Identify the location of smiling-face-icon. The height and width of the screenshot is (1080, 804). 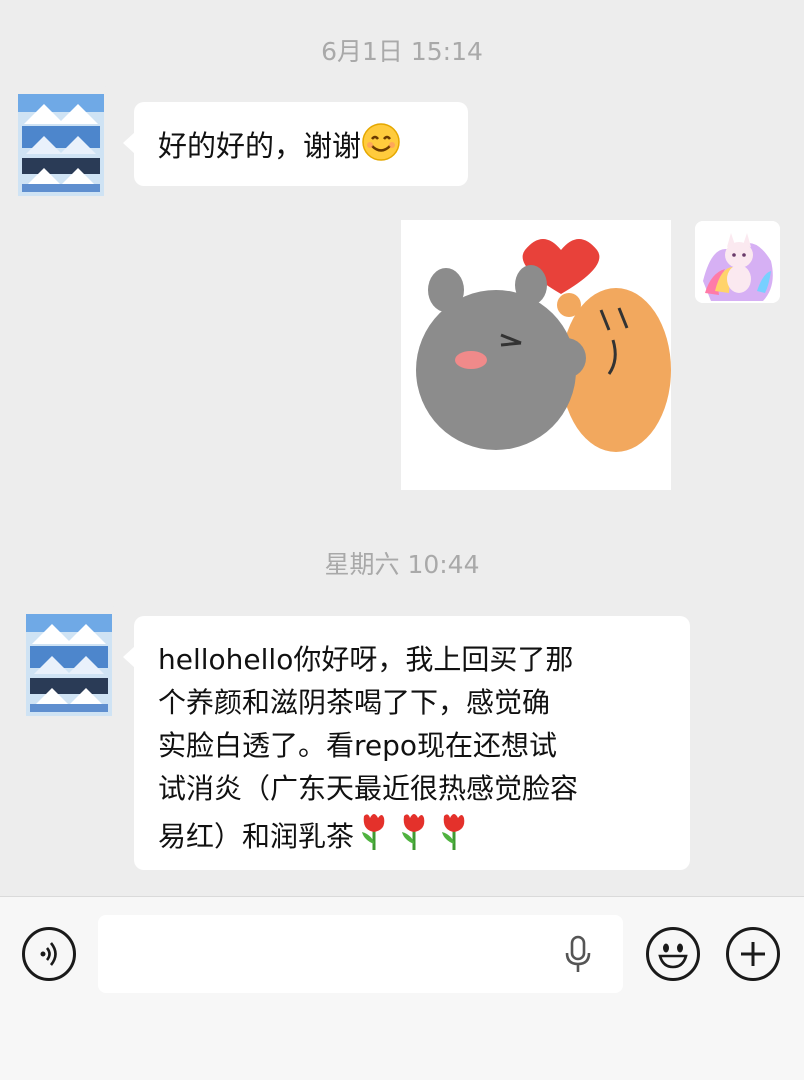
(381, 147).